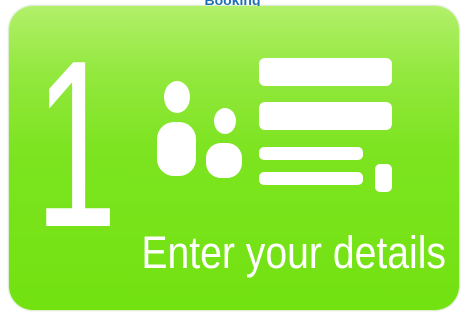 This screenshot has height=317, width=465. Describe the element at coordinates (199, 129) in the screenshot. I see `people-icon` at that location.